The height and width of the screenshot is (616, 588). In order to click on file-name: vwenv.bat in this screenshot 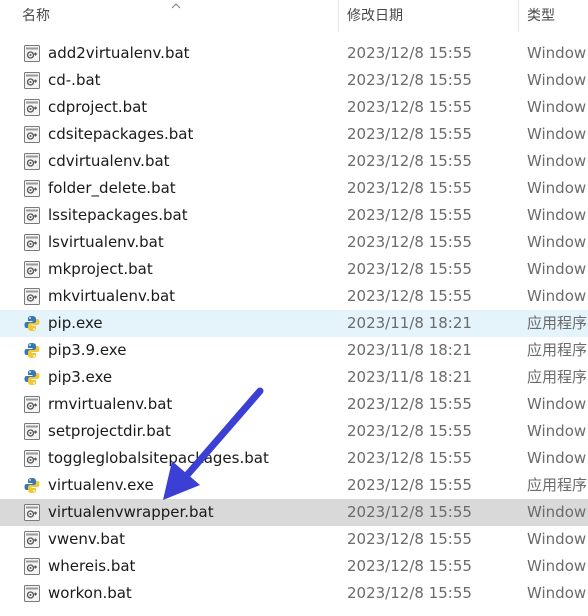, I will do `click(86, 539)`.